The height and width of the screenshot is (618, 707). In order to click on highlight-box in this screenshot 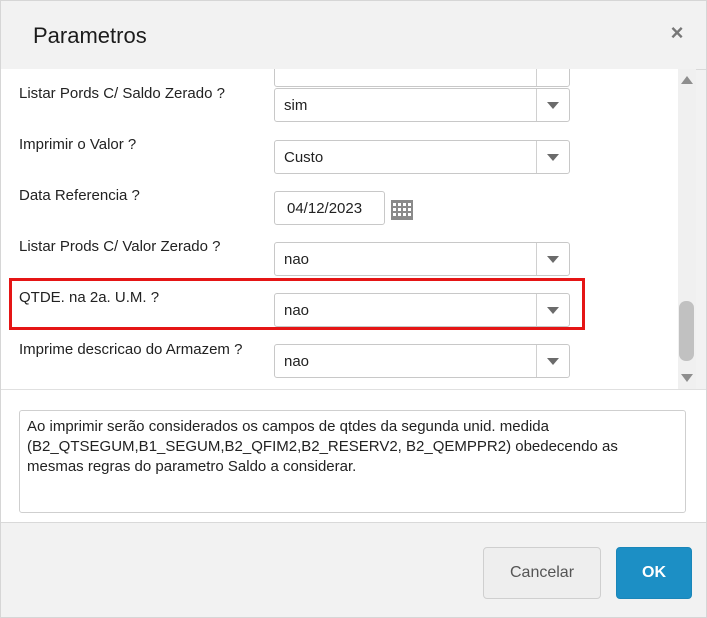, I will do `click(297, 304)`.